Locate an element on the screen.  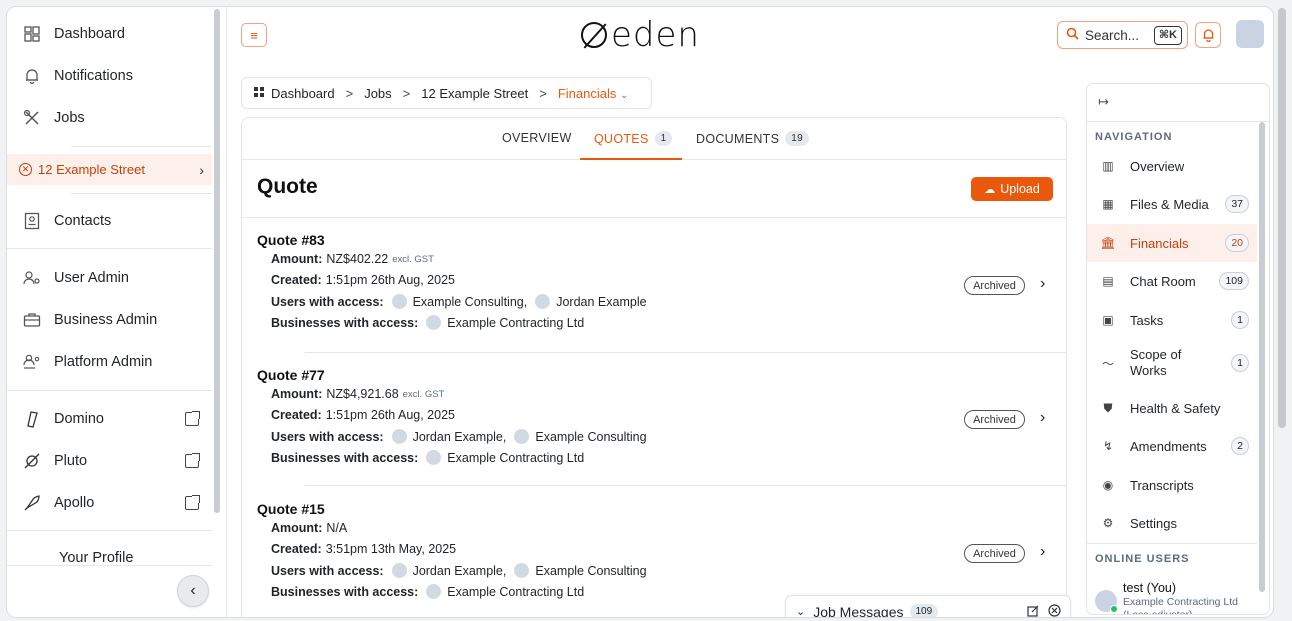
online-user-role: (Loss adjuster) is located at coordinates (1158, 612).